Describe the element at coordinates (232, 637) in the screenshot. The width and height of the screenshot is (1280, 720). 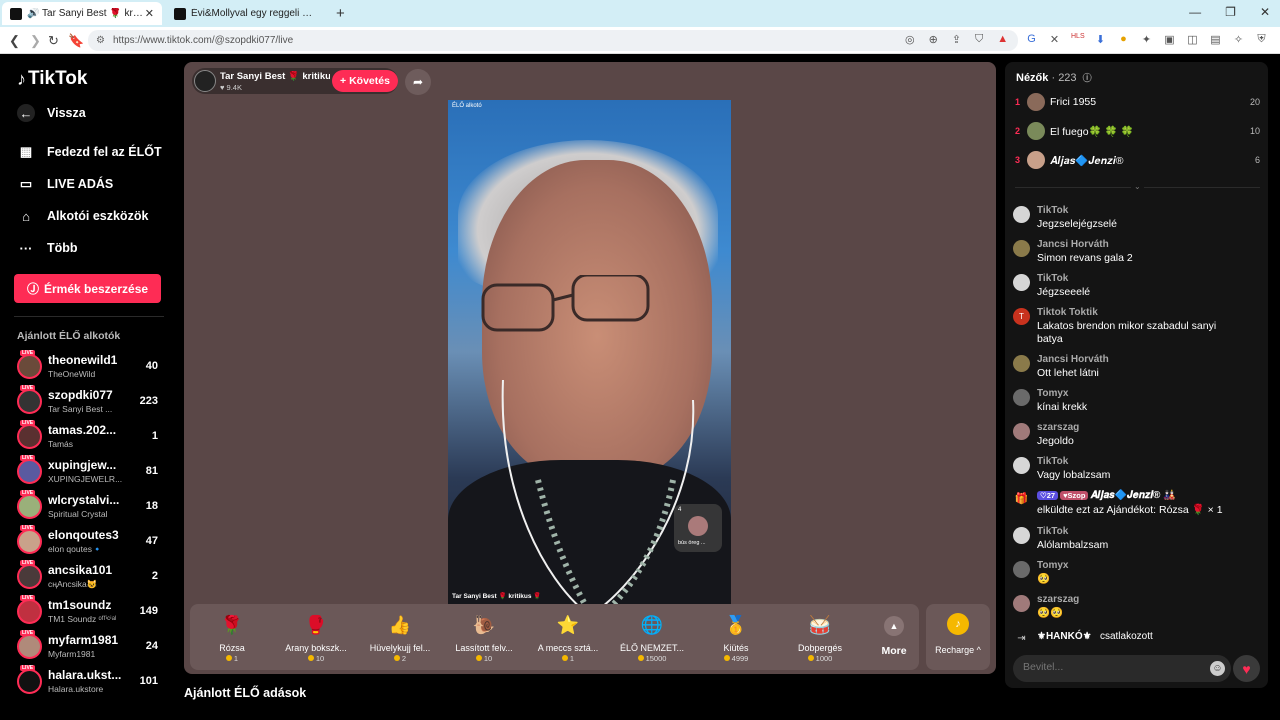
I see `gift-item: 🌹 Rózsa 1` at that location.